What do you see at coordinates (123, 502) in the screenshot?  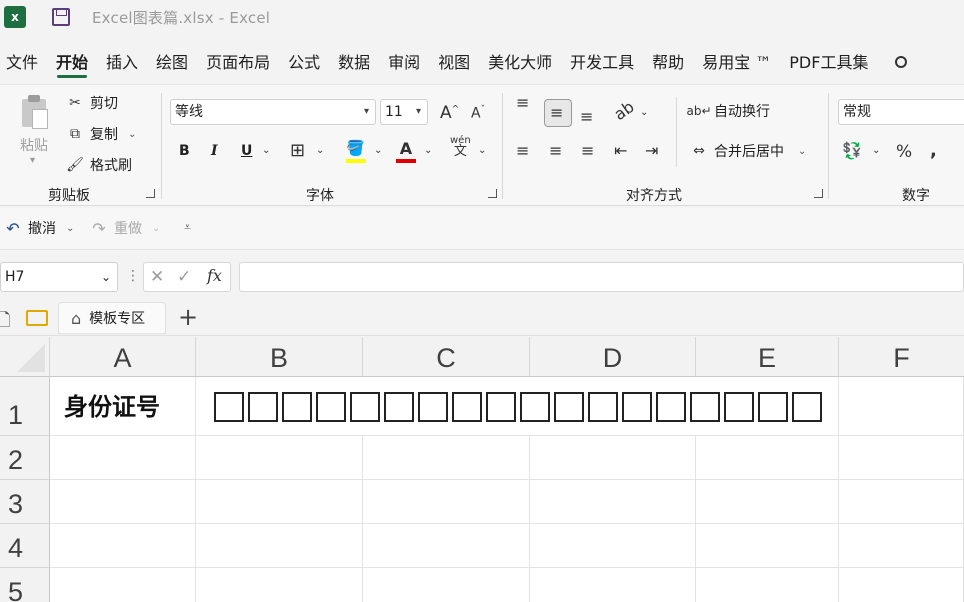 I see `cell-a3` at bounding box center [123, 502].